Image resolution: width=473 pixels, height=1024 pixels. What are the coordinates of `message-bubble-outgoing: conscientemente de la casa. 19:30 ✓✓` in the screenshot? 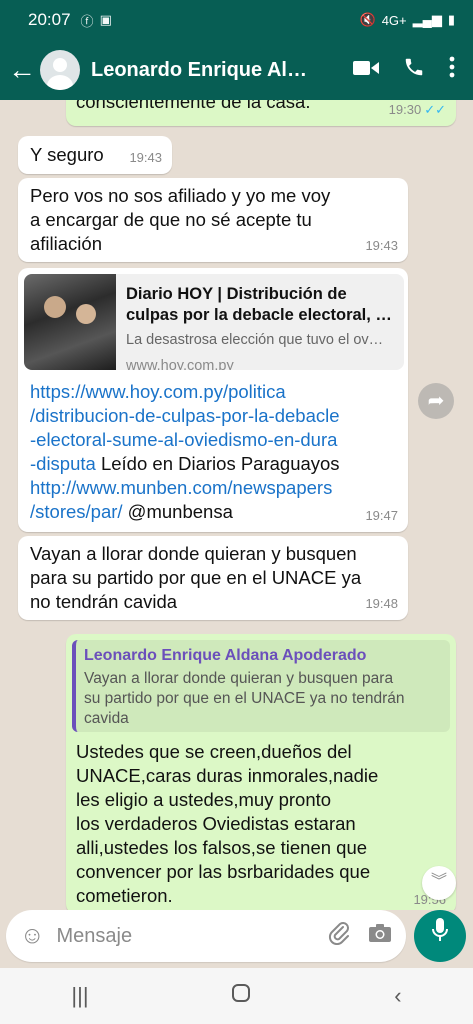 It's located at (261, 113).